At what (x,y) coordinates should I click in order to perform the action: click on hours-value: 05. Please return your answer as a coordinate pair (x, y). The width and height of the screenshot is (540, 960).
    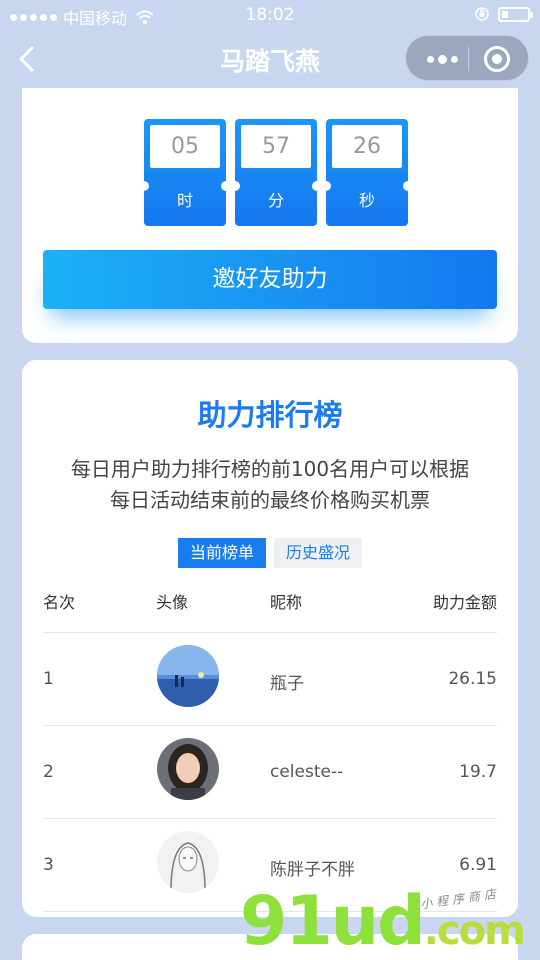
    Looking at the image, I should click on (185, 146).